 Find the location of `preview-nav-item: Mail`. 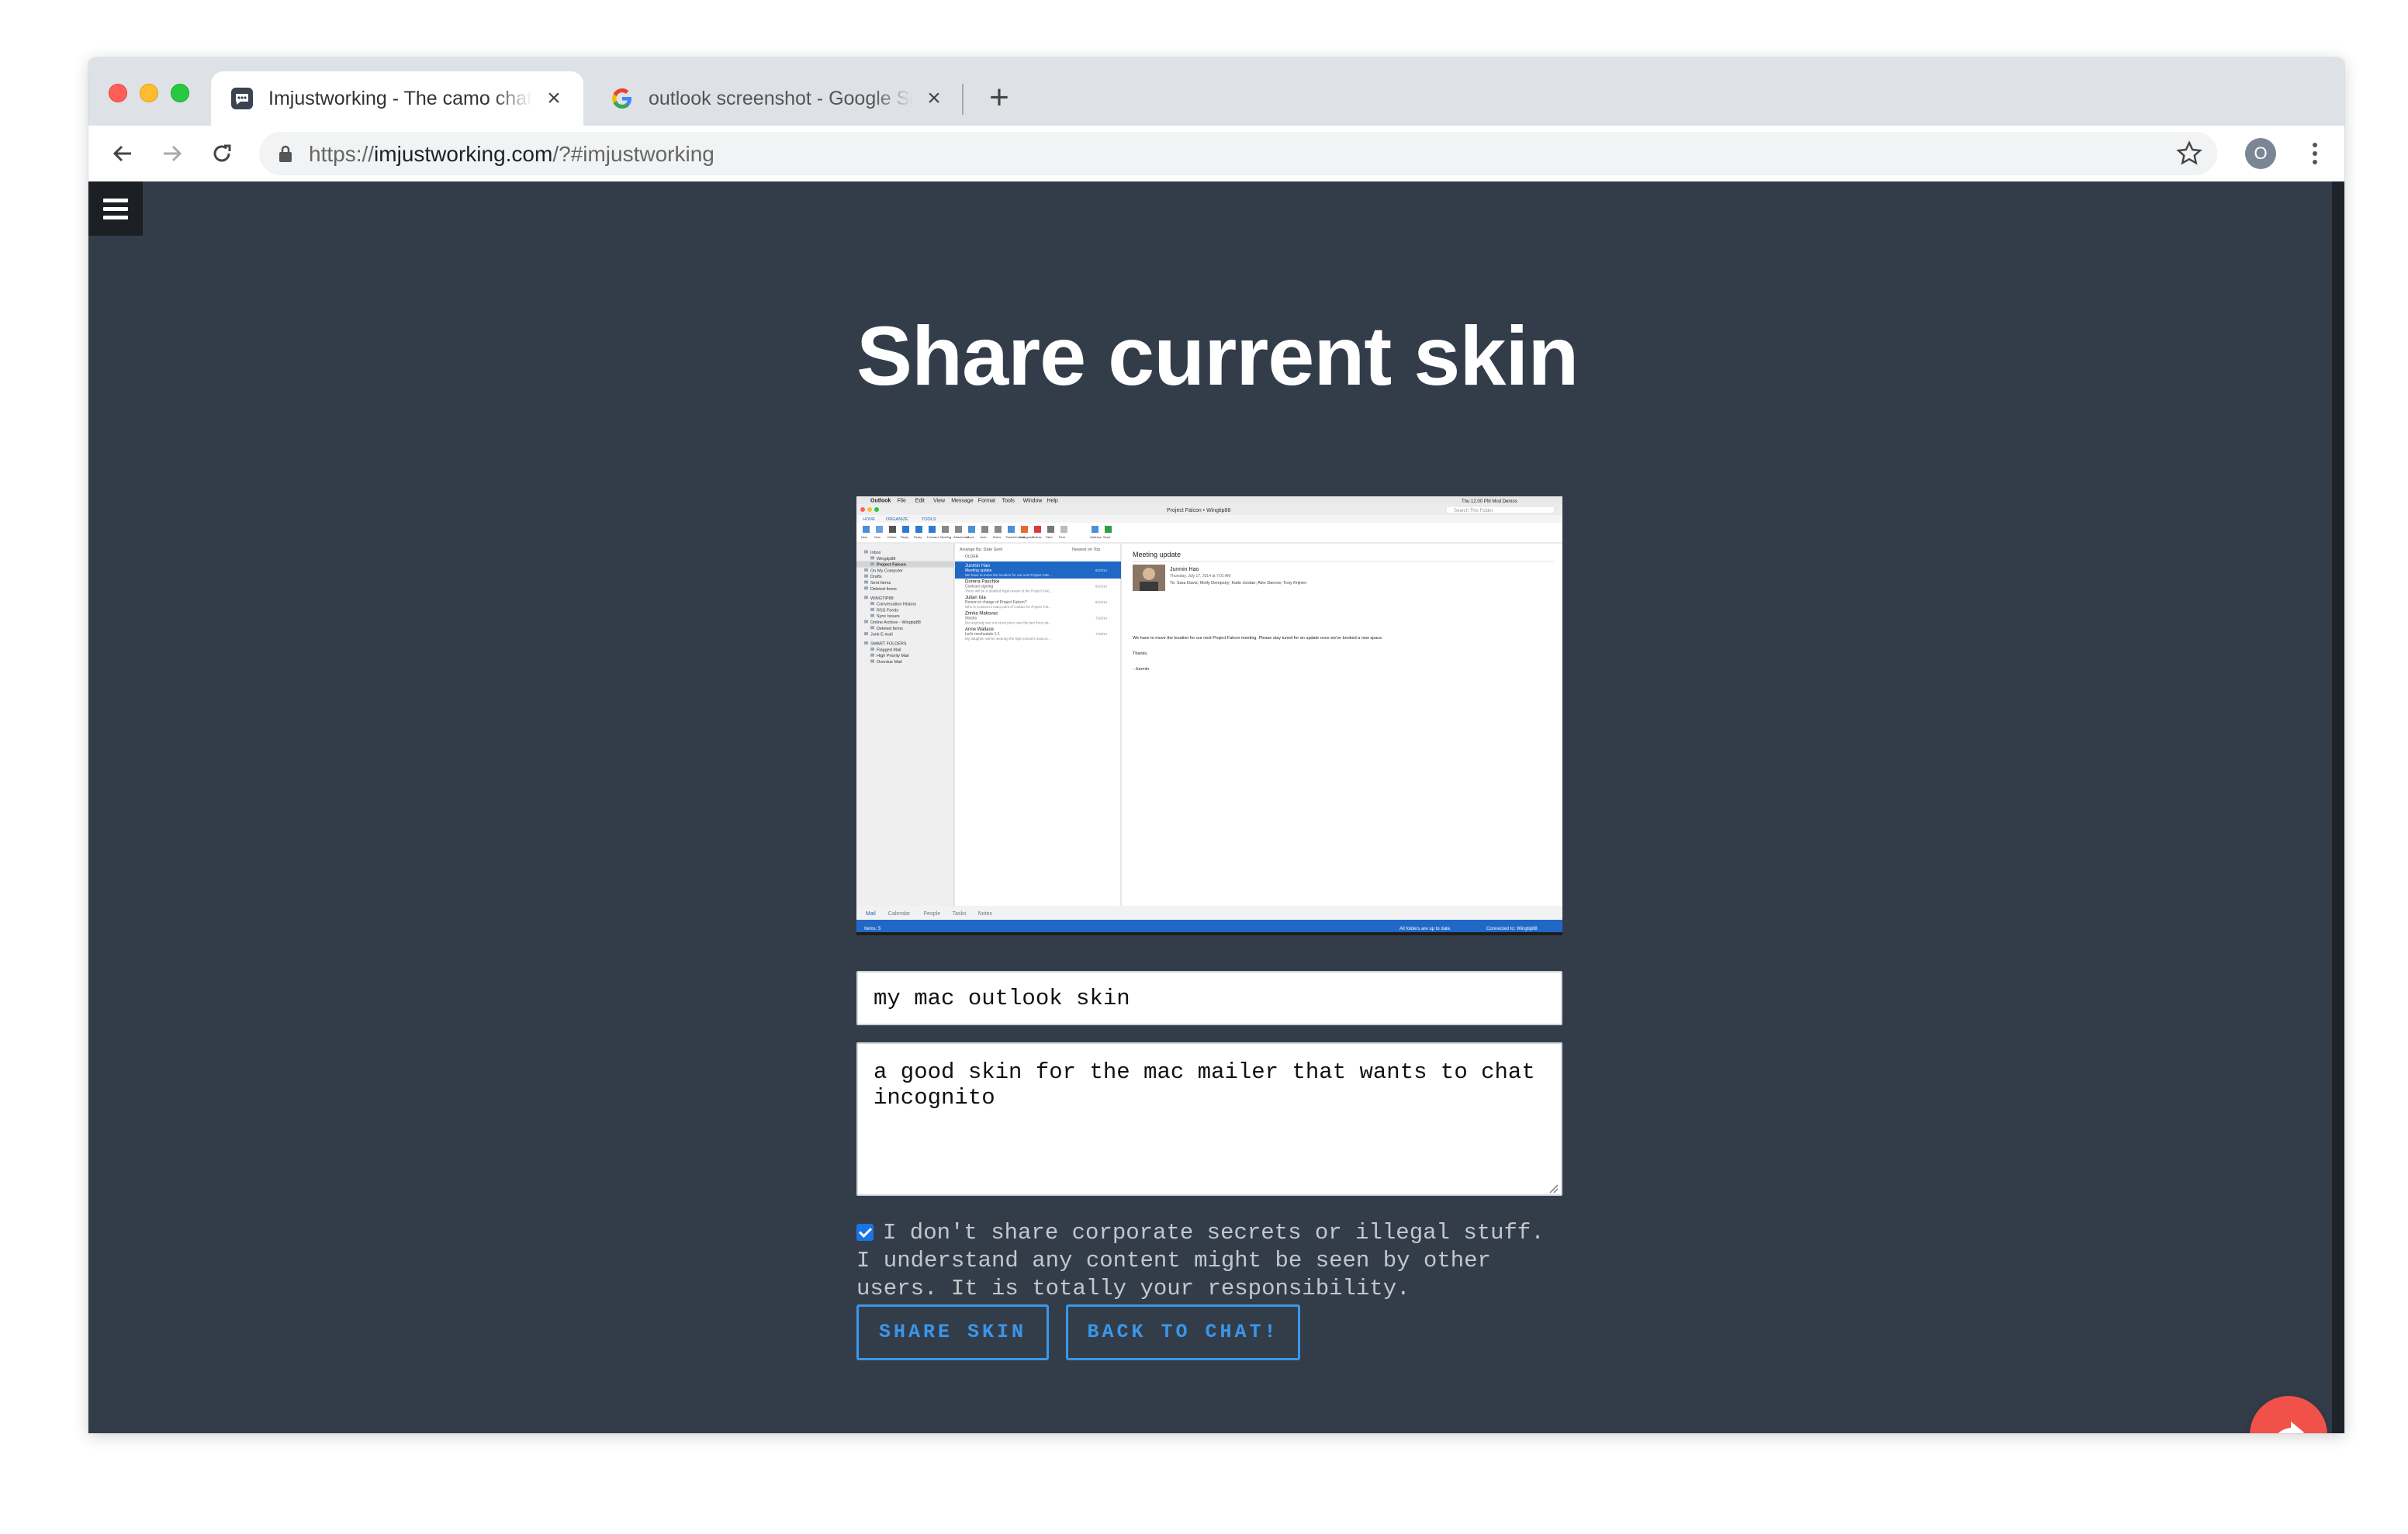

preview-nav-item: Mail is located at coordinates (871, 914).